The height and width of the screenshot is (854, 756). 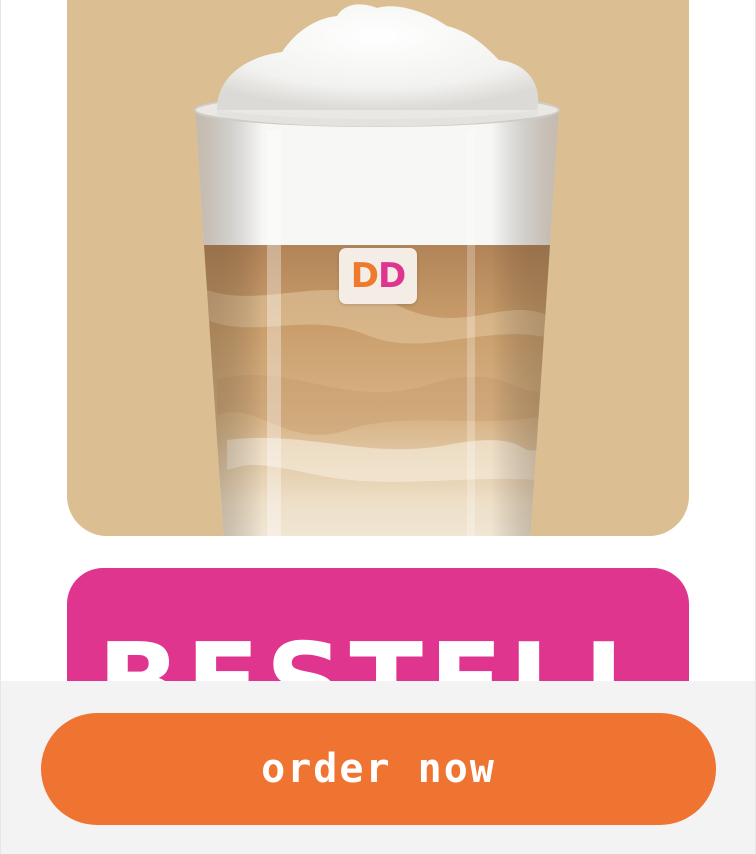 What do you see at coordinates (392, 276) in the screenshot?
I see `brand-logo-letter-pink: D` at bounding box center [392, 276].